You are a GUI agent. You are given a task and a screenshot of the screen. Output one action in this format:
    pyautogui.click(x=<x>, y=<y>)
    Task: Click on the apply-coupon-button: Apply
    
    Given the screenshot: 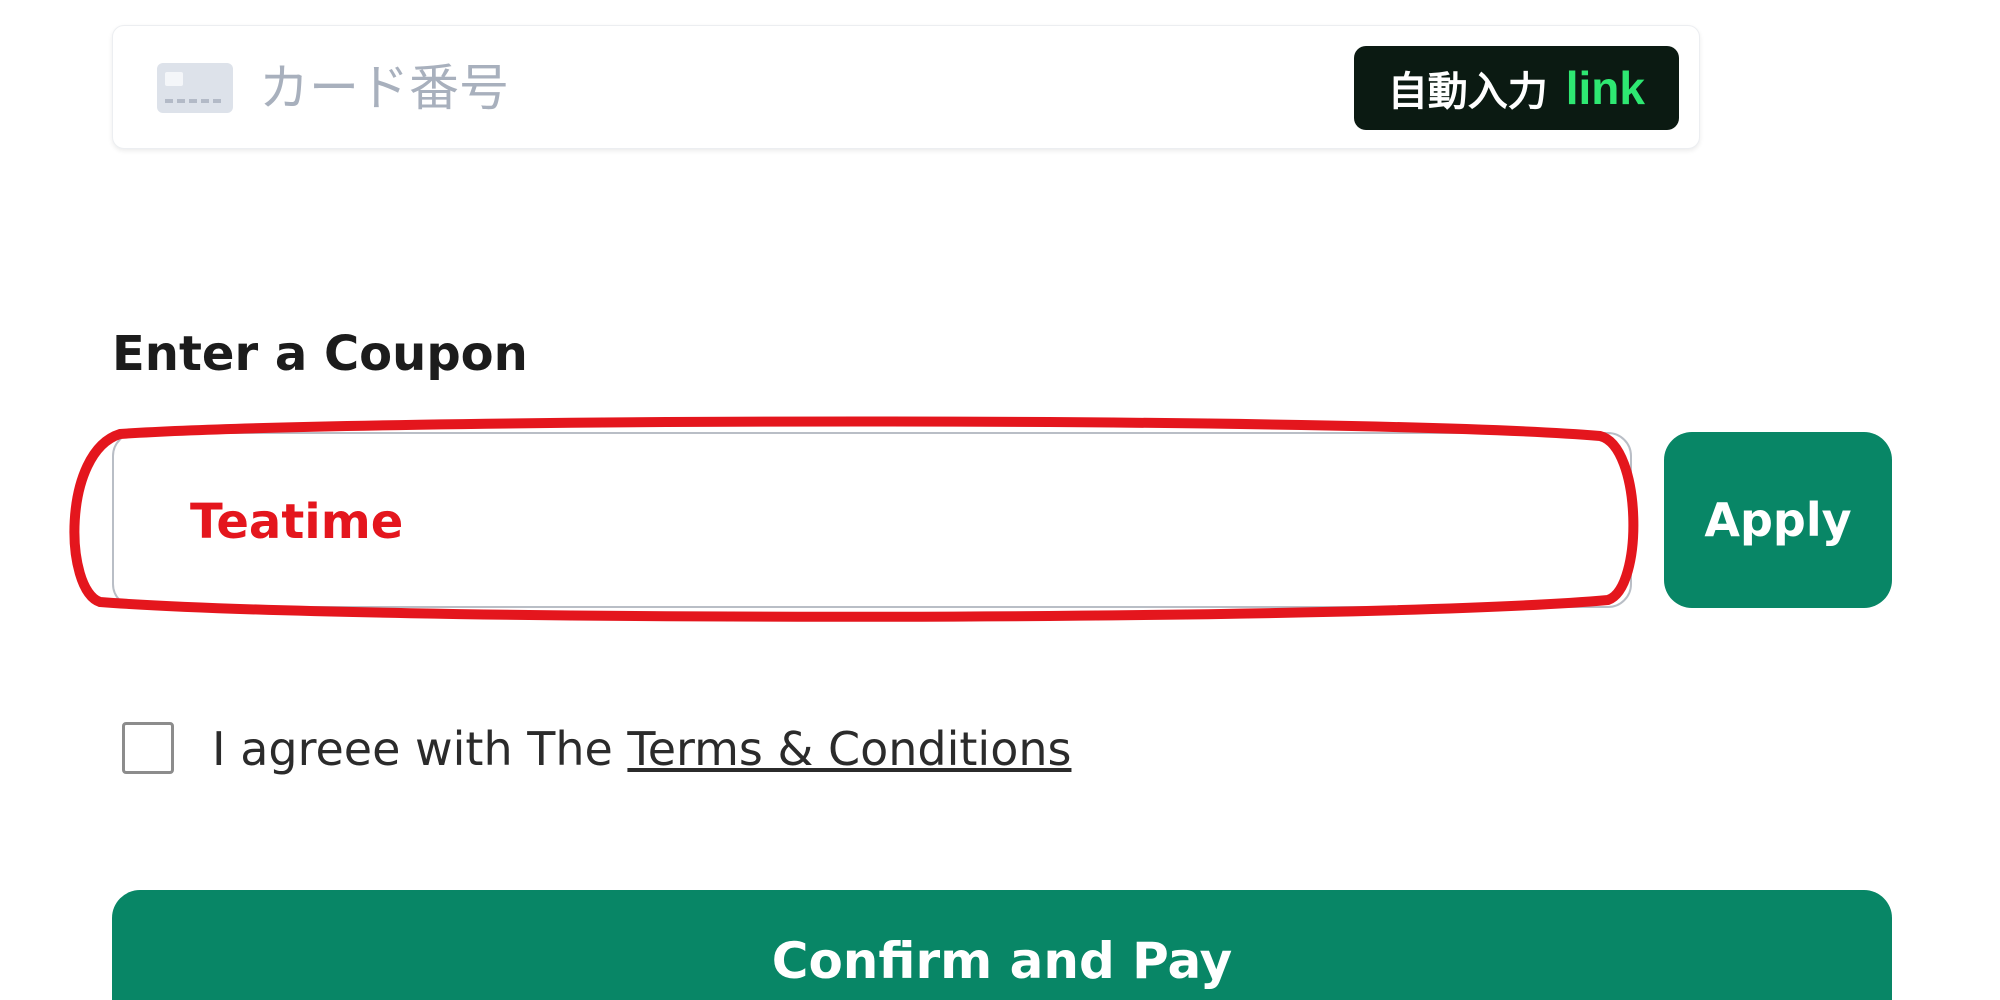 What is the action you would take?
    pyautogui.click(x=1778, y=520)
    